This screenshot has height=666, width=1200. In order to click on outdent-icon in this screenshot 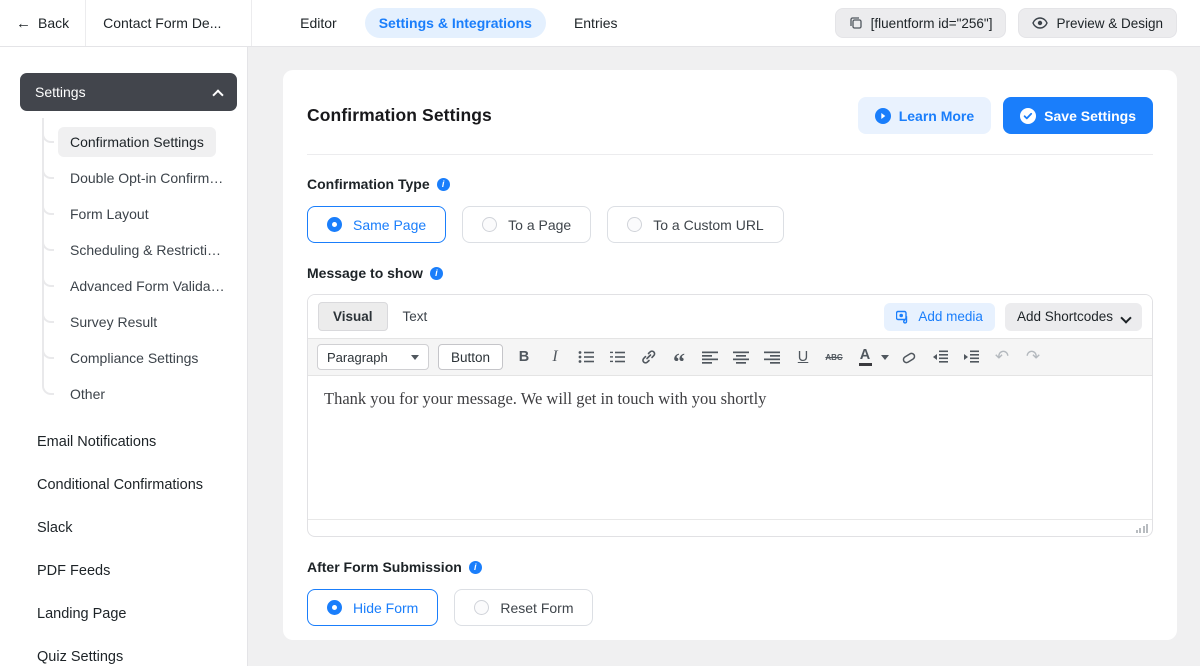, I will do `click(940, 357)`.